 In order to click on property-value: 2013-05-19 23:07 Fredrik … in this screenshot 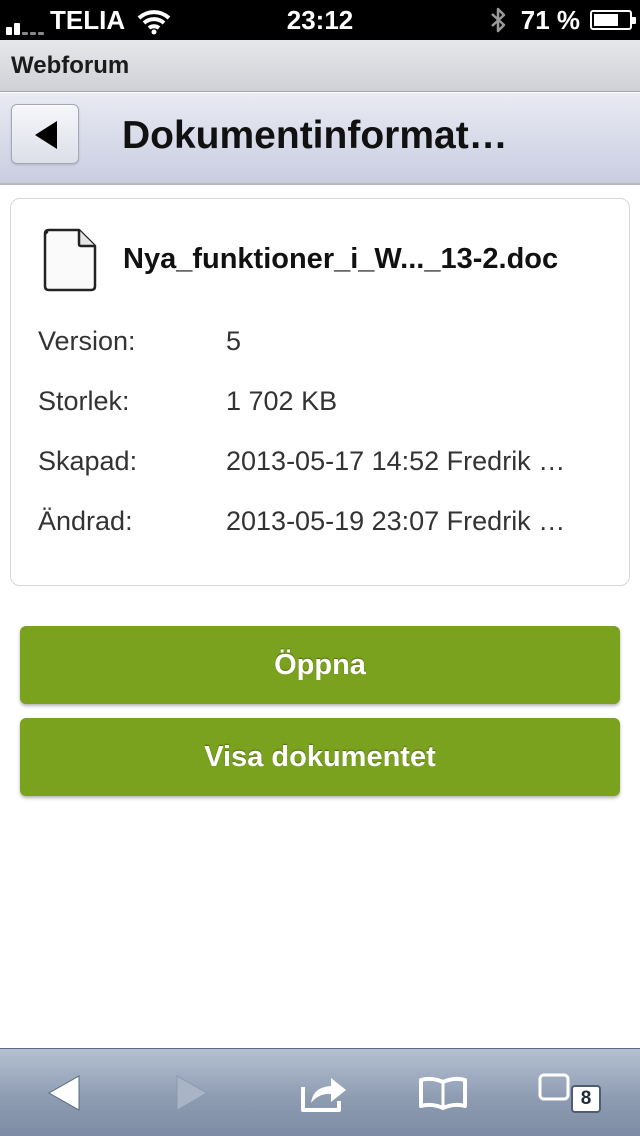, I will do `click(396, 521)`.